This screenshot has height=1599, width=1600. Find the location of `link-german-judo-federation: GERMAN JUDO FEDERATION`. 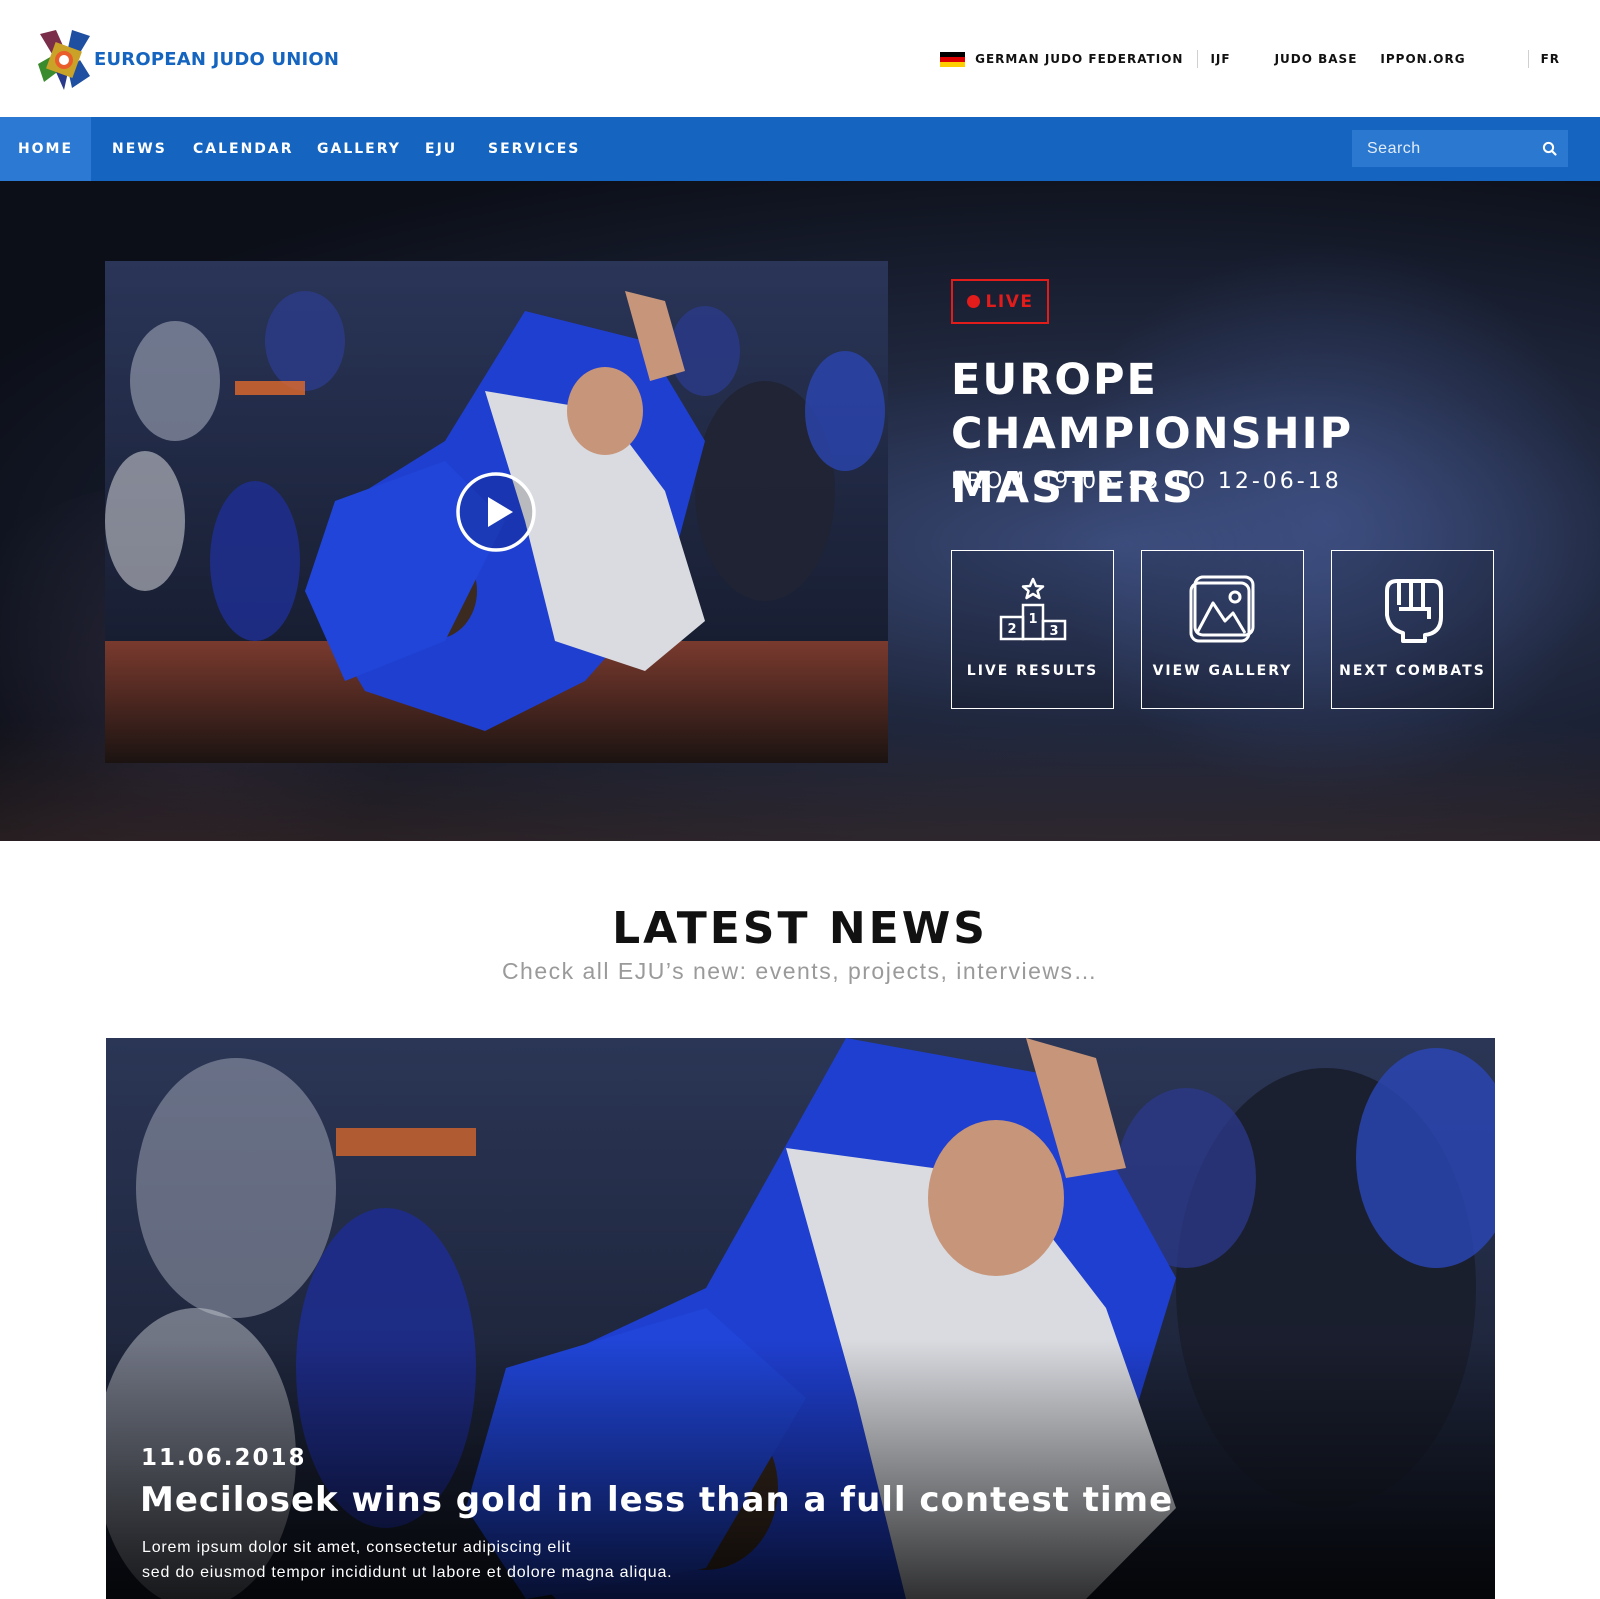

link-german-judo-federation: GERMAN JUDO FEDERATION is located at coordinates (1079, 59).